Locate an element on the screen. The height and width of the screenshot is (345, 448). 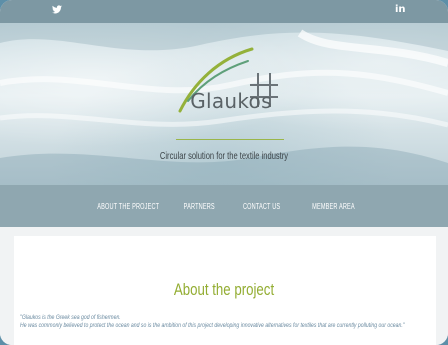
divider is located at coordinates (230, 139).